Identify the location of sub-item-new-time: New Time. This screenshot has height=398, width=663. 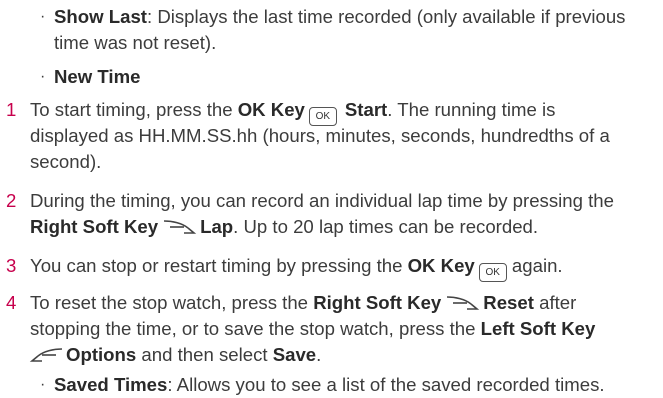
(97, 77).